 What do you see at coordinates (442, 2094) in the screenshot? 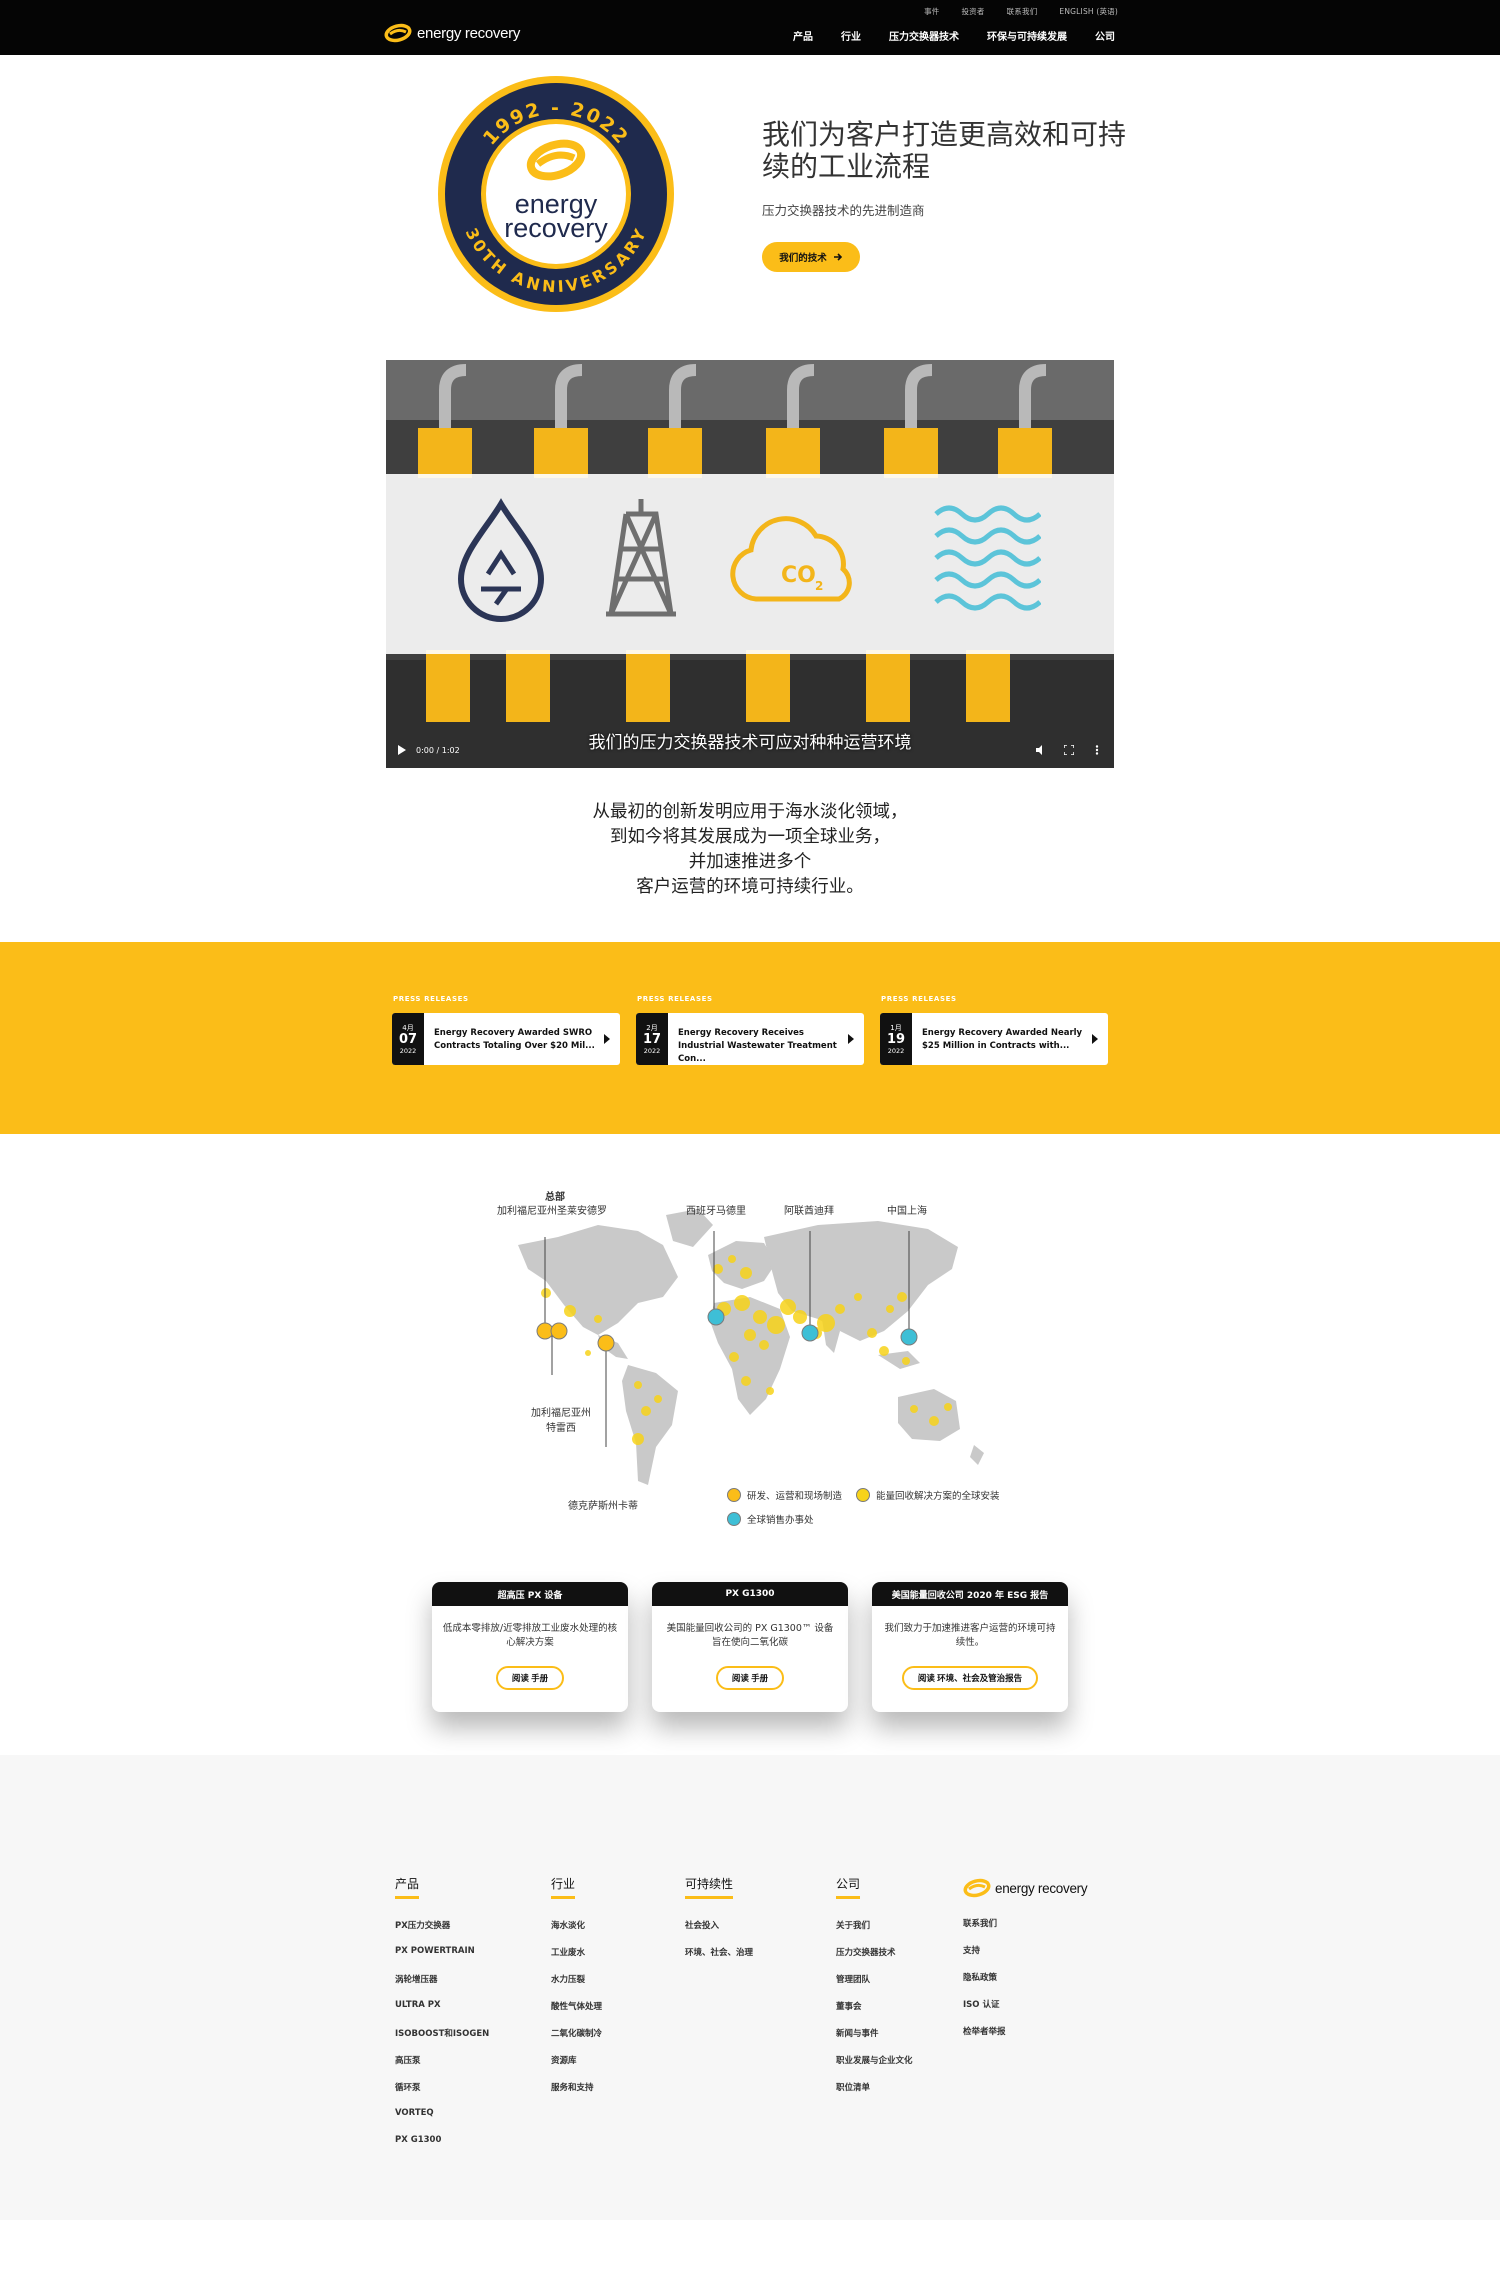
I see `footer-link: 循环泵` at bounding box center [442, 2094].